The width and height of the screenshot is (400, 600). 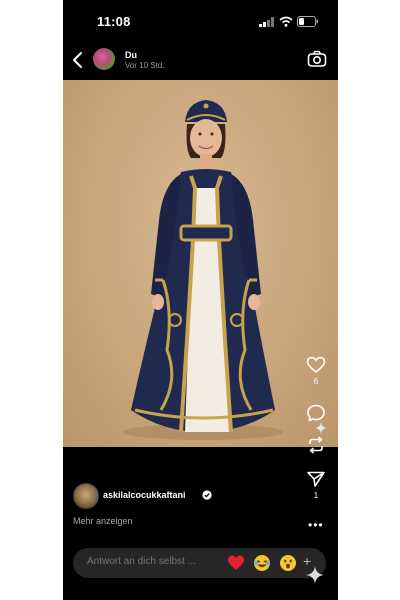 What do you see at coordinates (316, 495) in the screenshot?
I see `share-count: 1` at bounding box center [316, 495].